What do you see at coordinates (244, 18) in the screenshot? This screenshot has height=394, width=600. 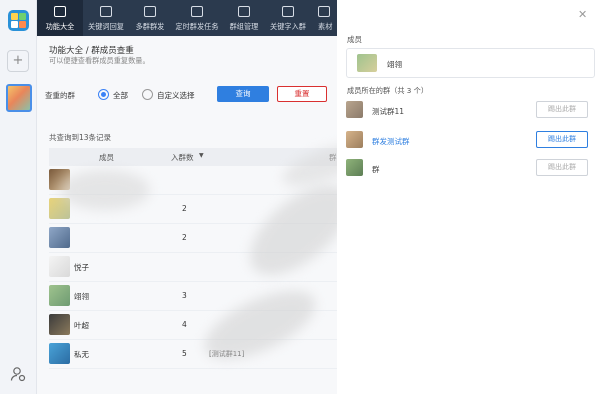 I see `tab-group-management: 群组管理` at bounding box center [244, 18].